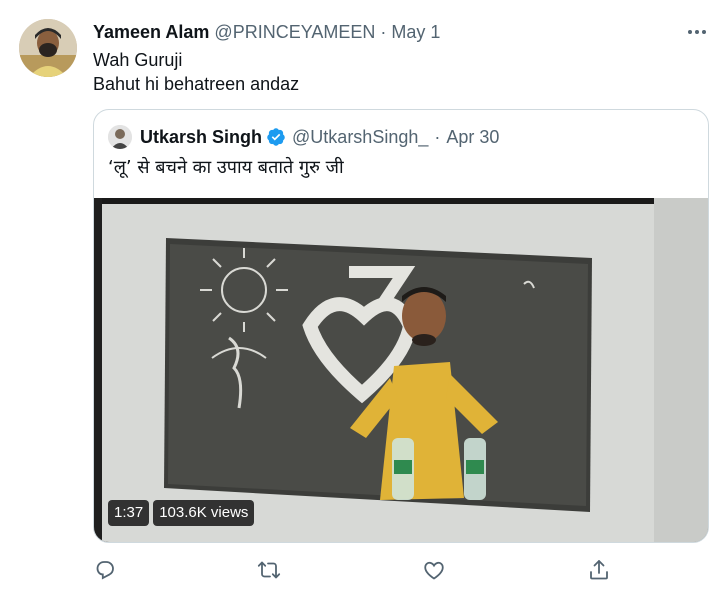 The width and height of the screenshot is (720, 594). What do you see at coordinates (120, 137) in the screenshot?
I see `quoted-avatar` at bounding box center [120, 137].